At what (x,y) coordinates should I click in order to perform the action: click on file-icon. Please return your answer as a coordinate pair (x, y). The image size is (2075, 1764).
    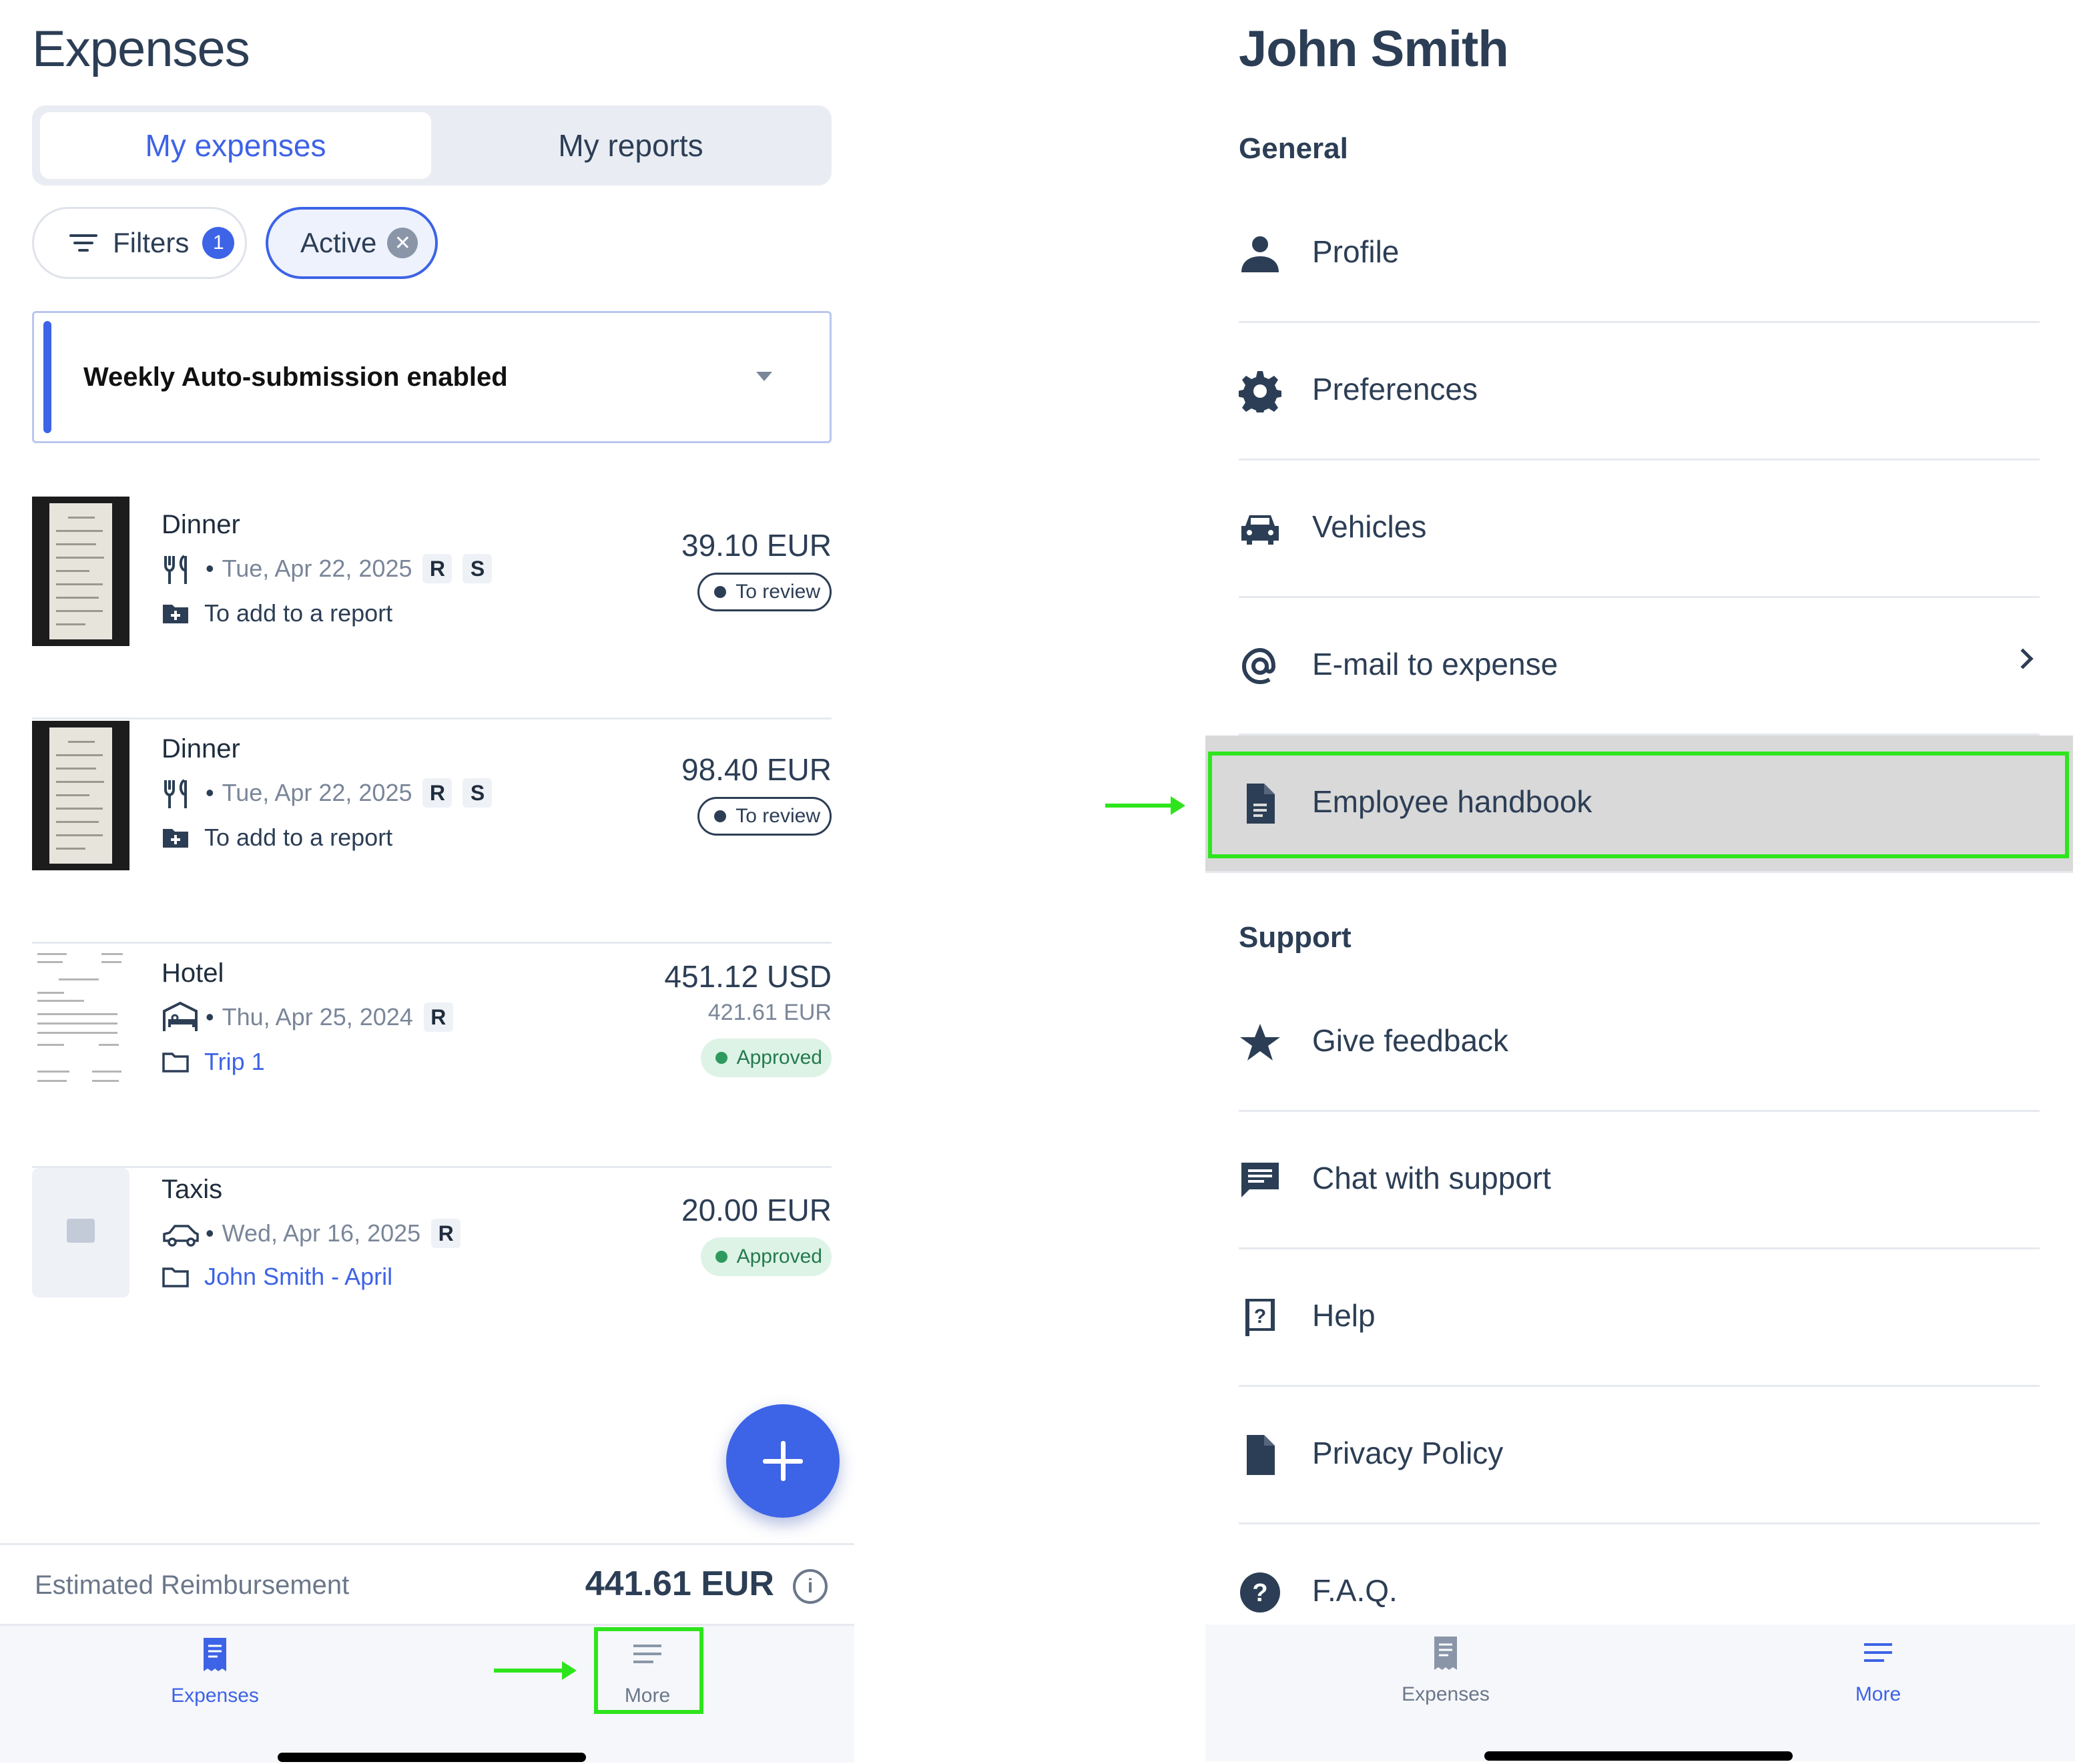
    Looking at the image, I should click on (1261, 1455).